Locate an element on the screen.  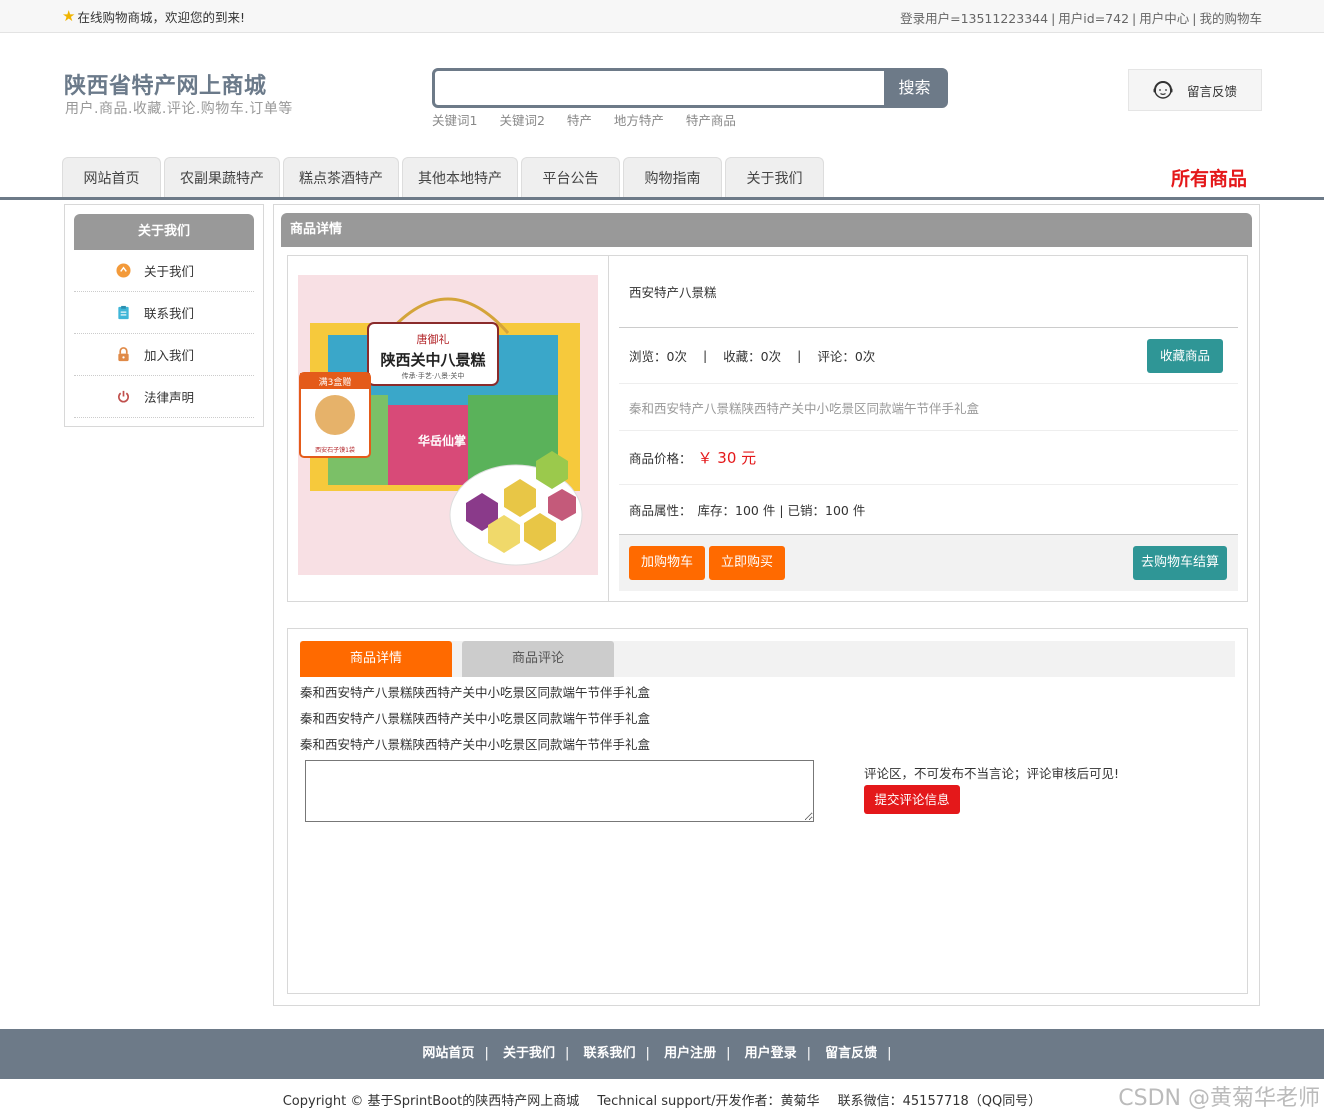
star-icon: ★ is located at coordinates (69, 16).